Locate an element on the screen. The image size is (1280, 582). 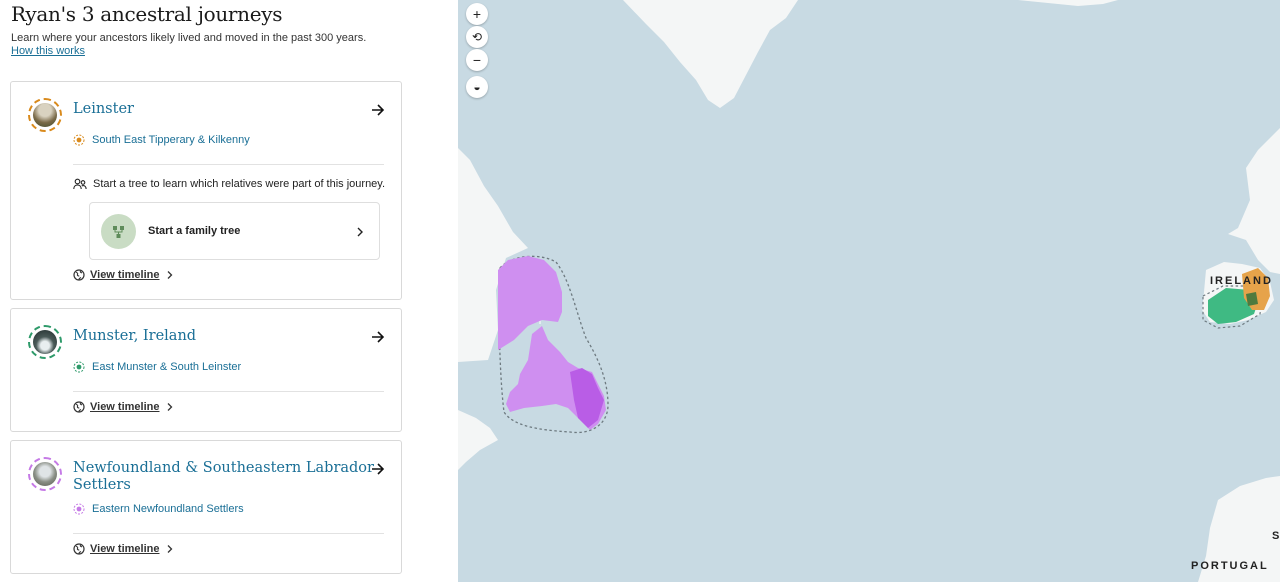
journey-region-label: South East Tipperary & Kilkenny is located at coordinates (171, 140).